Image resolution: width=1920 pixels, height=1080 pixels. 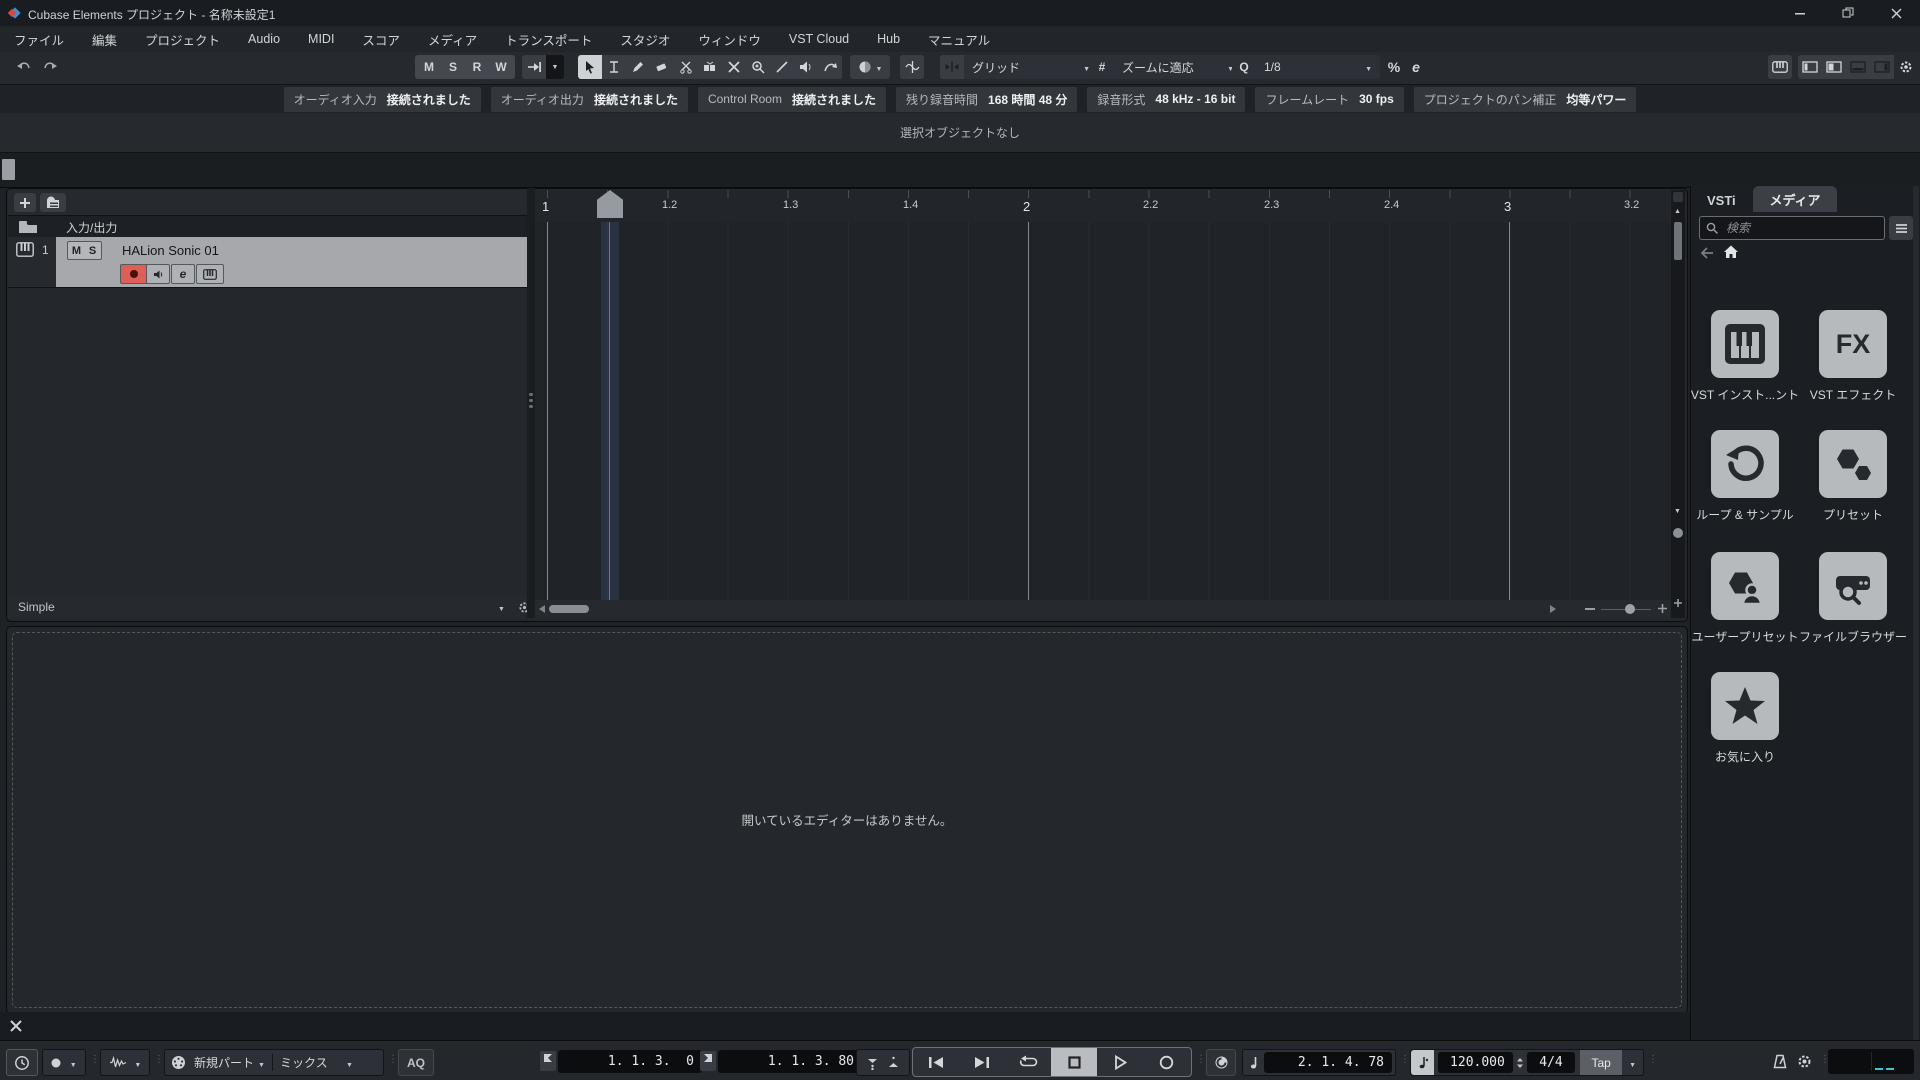 What do you see at coordinates (1901, 228) in the screenshot?
I see `media-list-view-button` at bounding box center [1901, 228].